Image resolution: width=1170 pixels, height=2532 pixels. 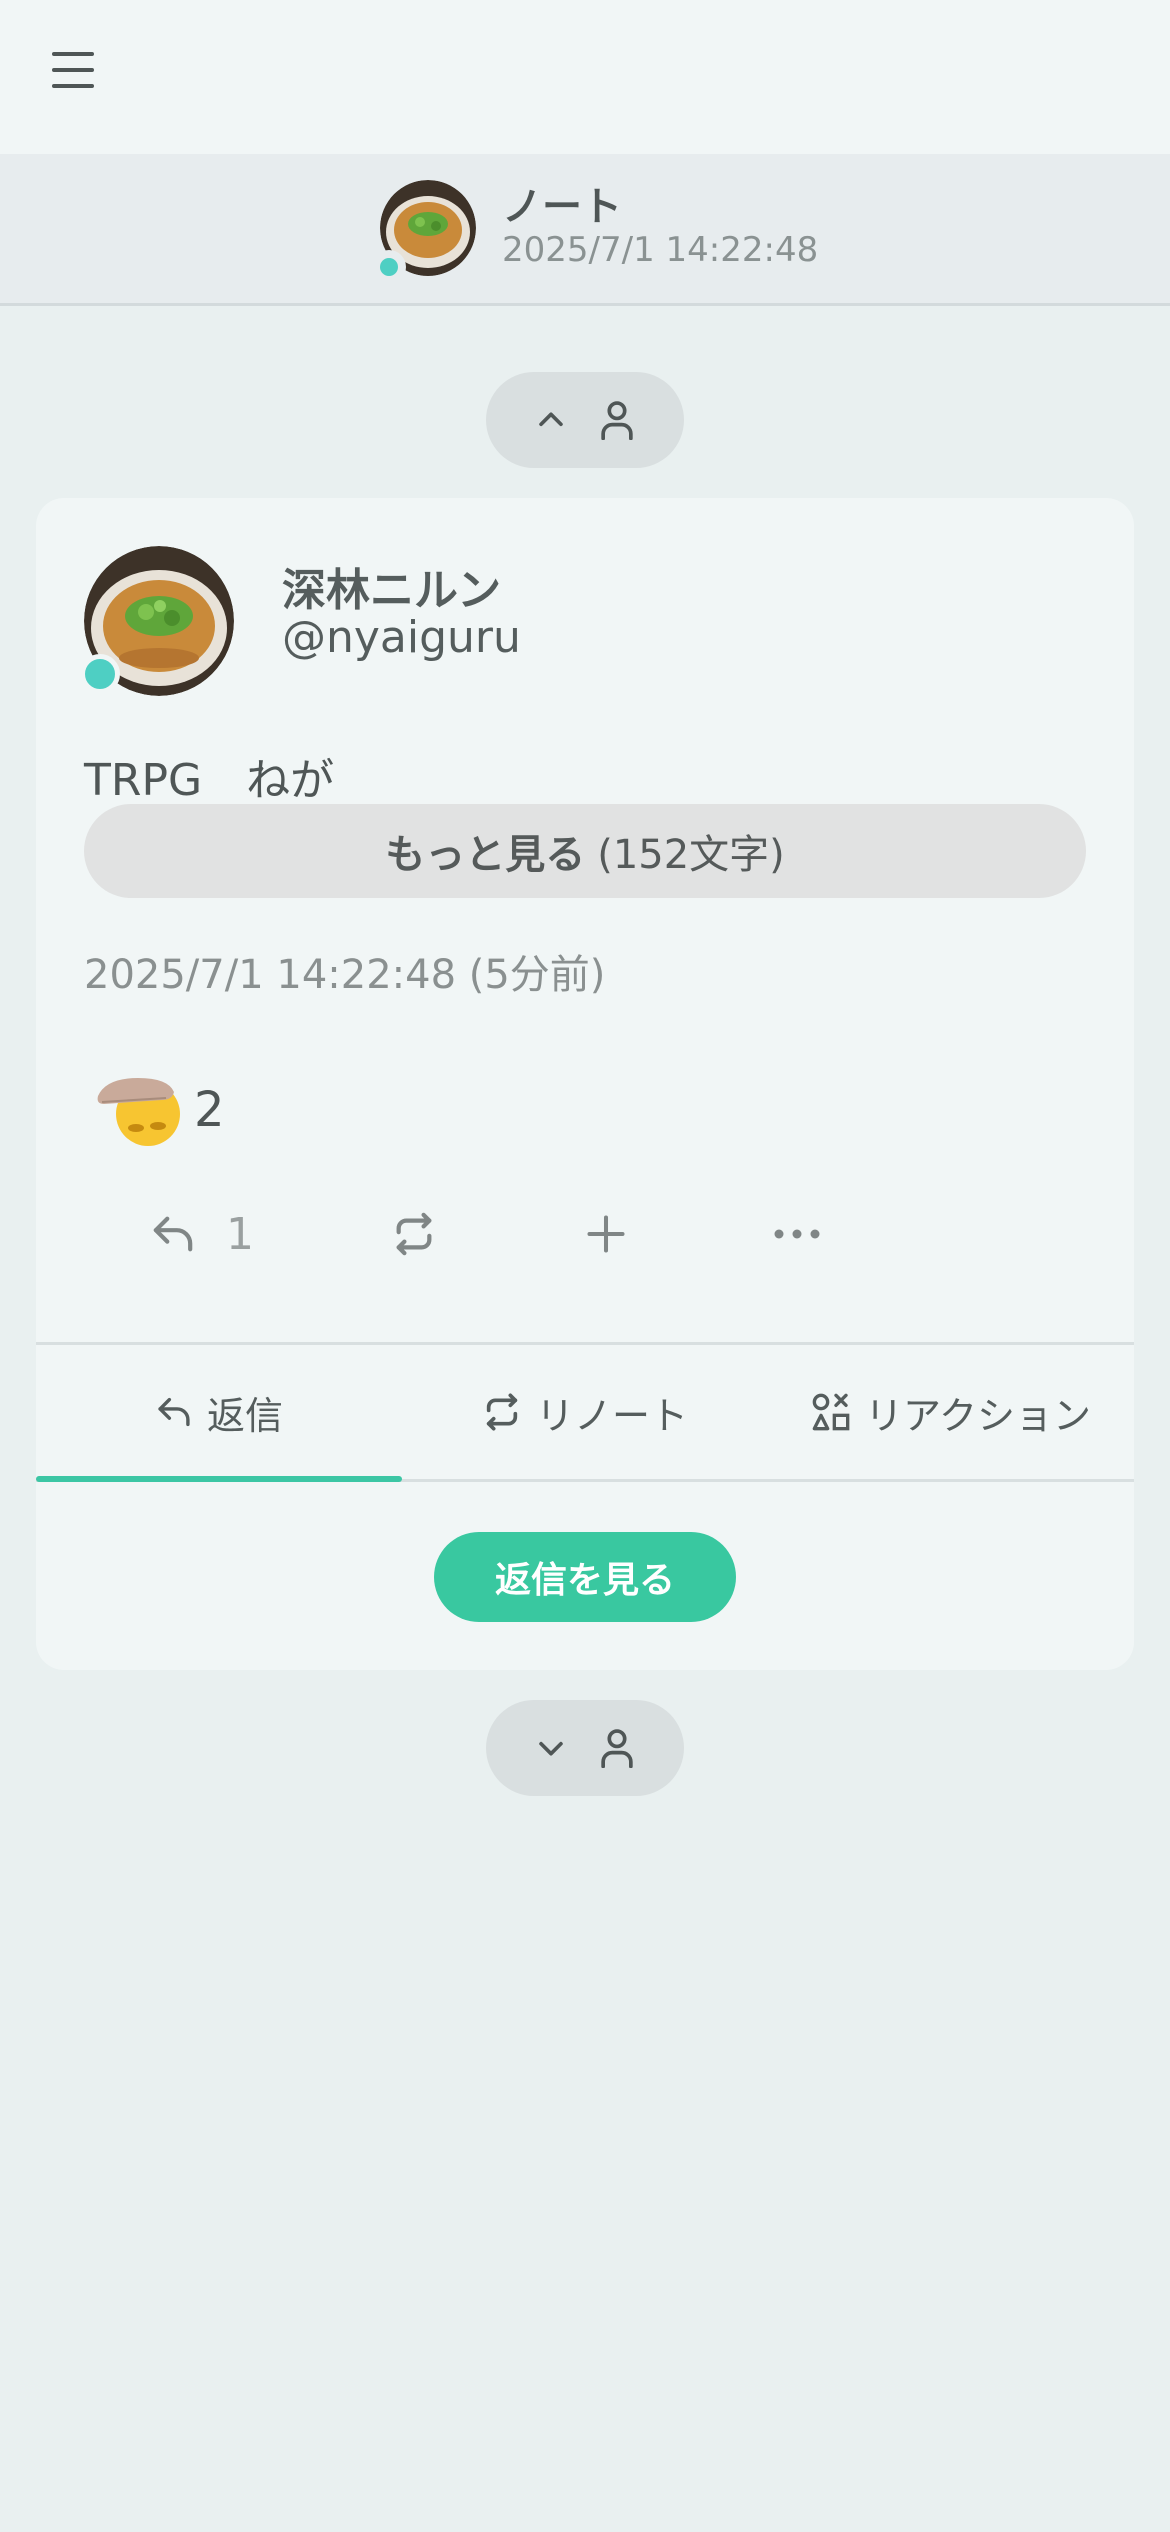 I want to click on page-timestamp: 2025/7/1 14:22:48, so click(x=660, y=250).